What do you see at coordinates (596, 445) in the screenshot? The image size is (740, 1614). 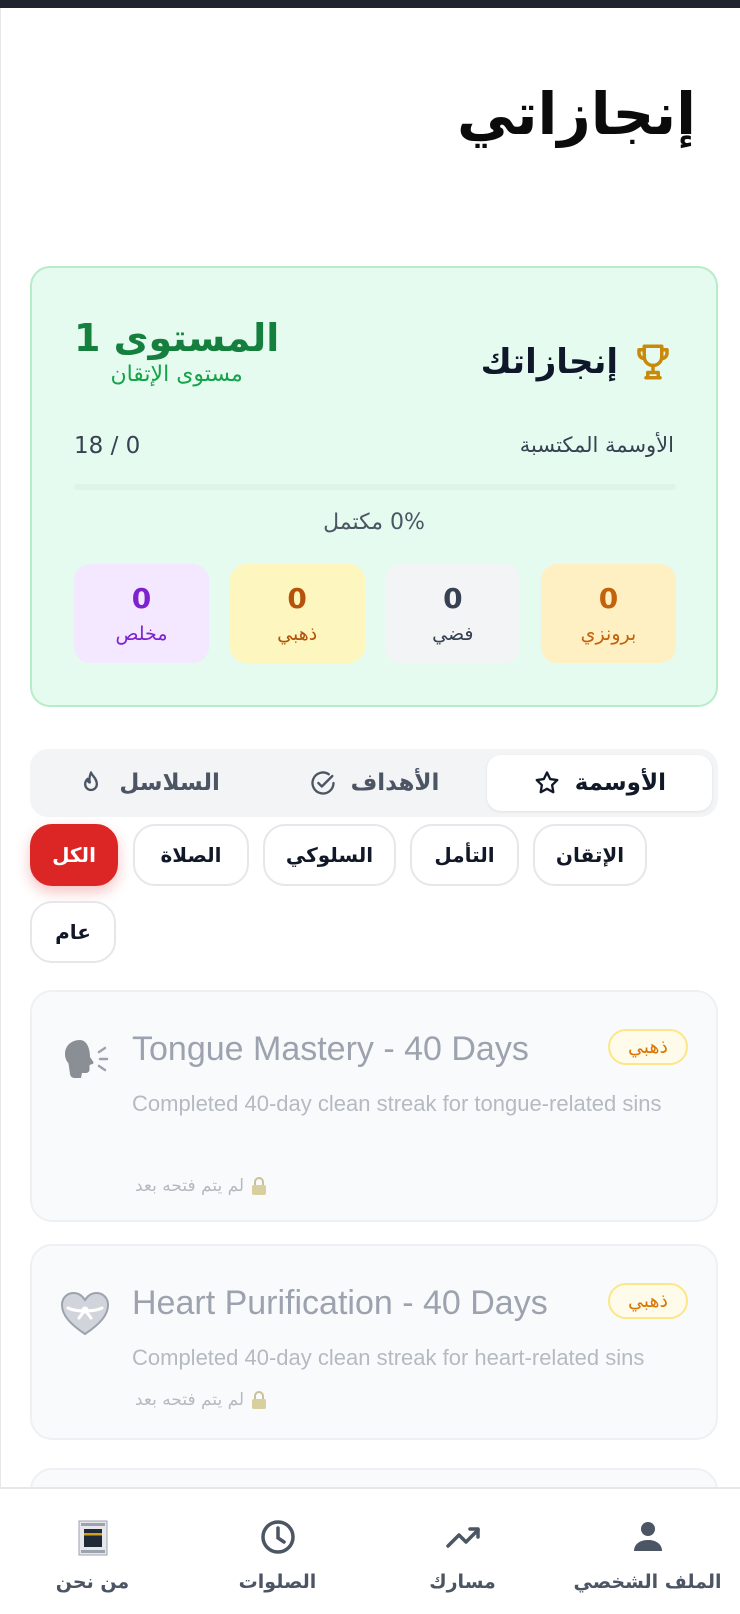 I see `medals-label: الأوسمة المكتسبة` at bounding box center [596, 445].